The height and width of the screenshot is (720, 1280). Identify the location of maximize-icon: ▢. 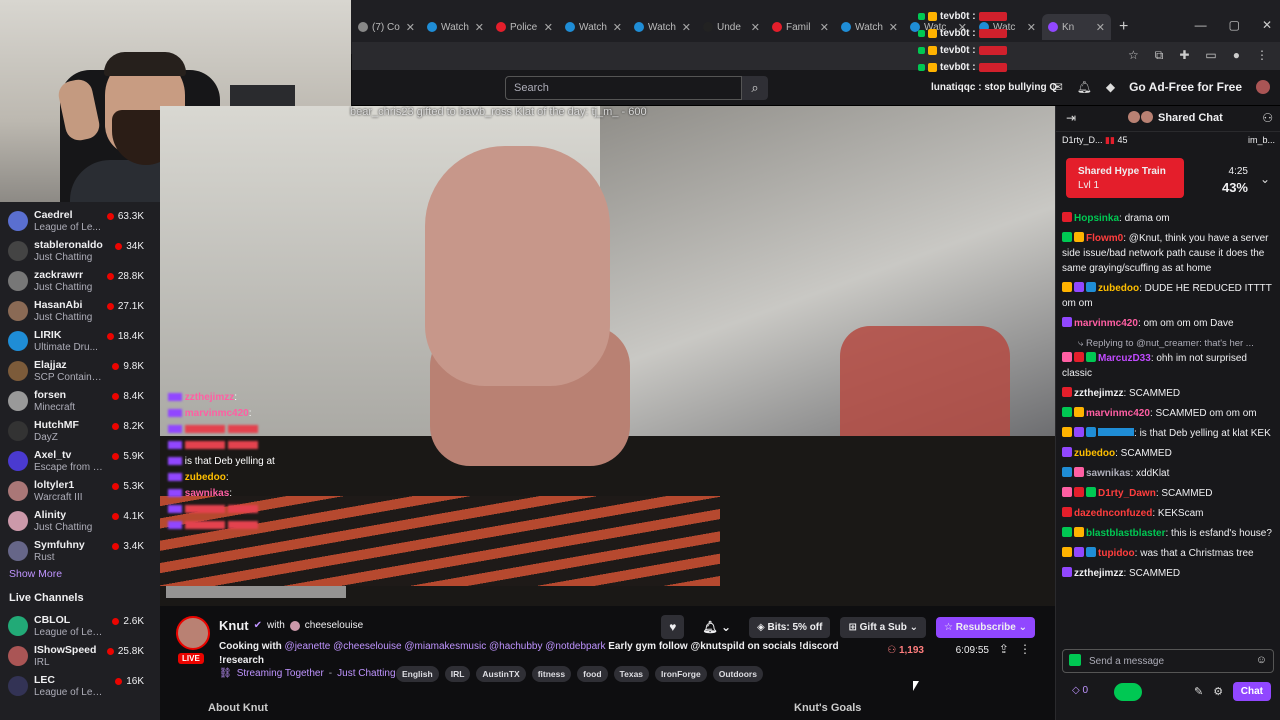
(1234, 25).